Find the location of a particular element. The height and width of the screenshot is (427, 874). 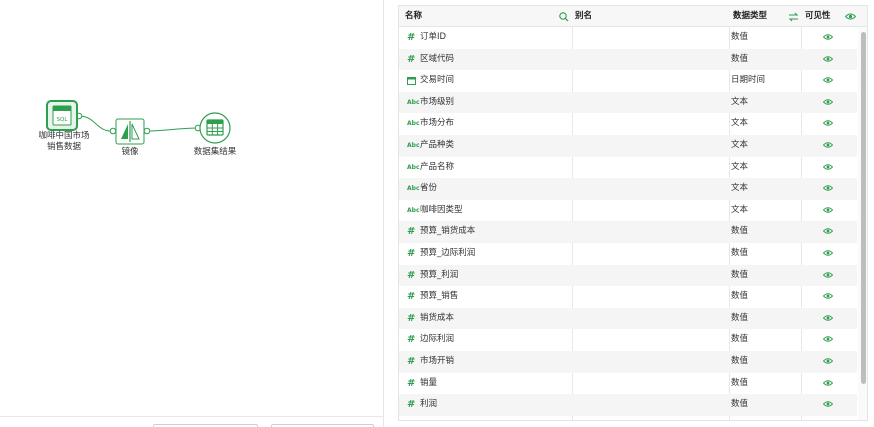

table-row: # 预算_销售 数值 is located at coordinates (628, 297).